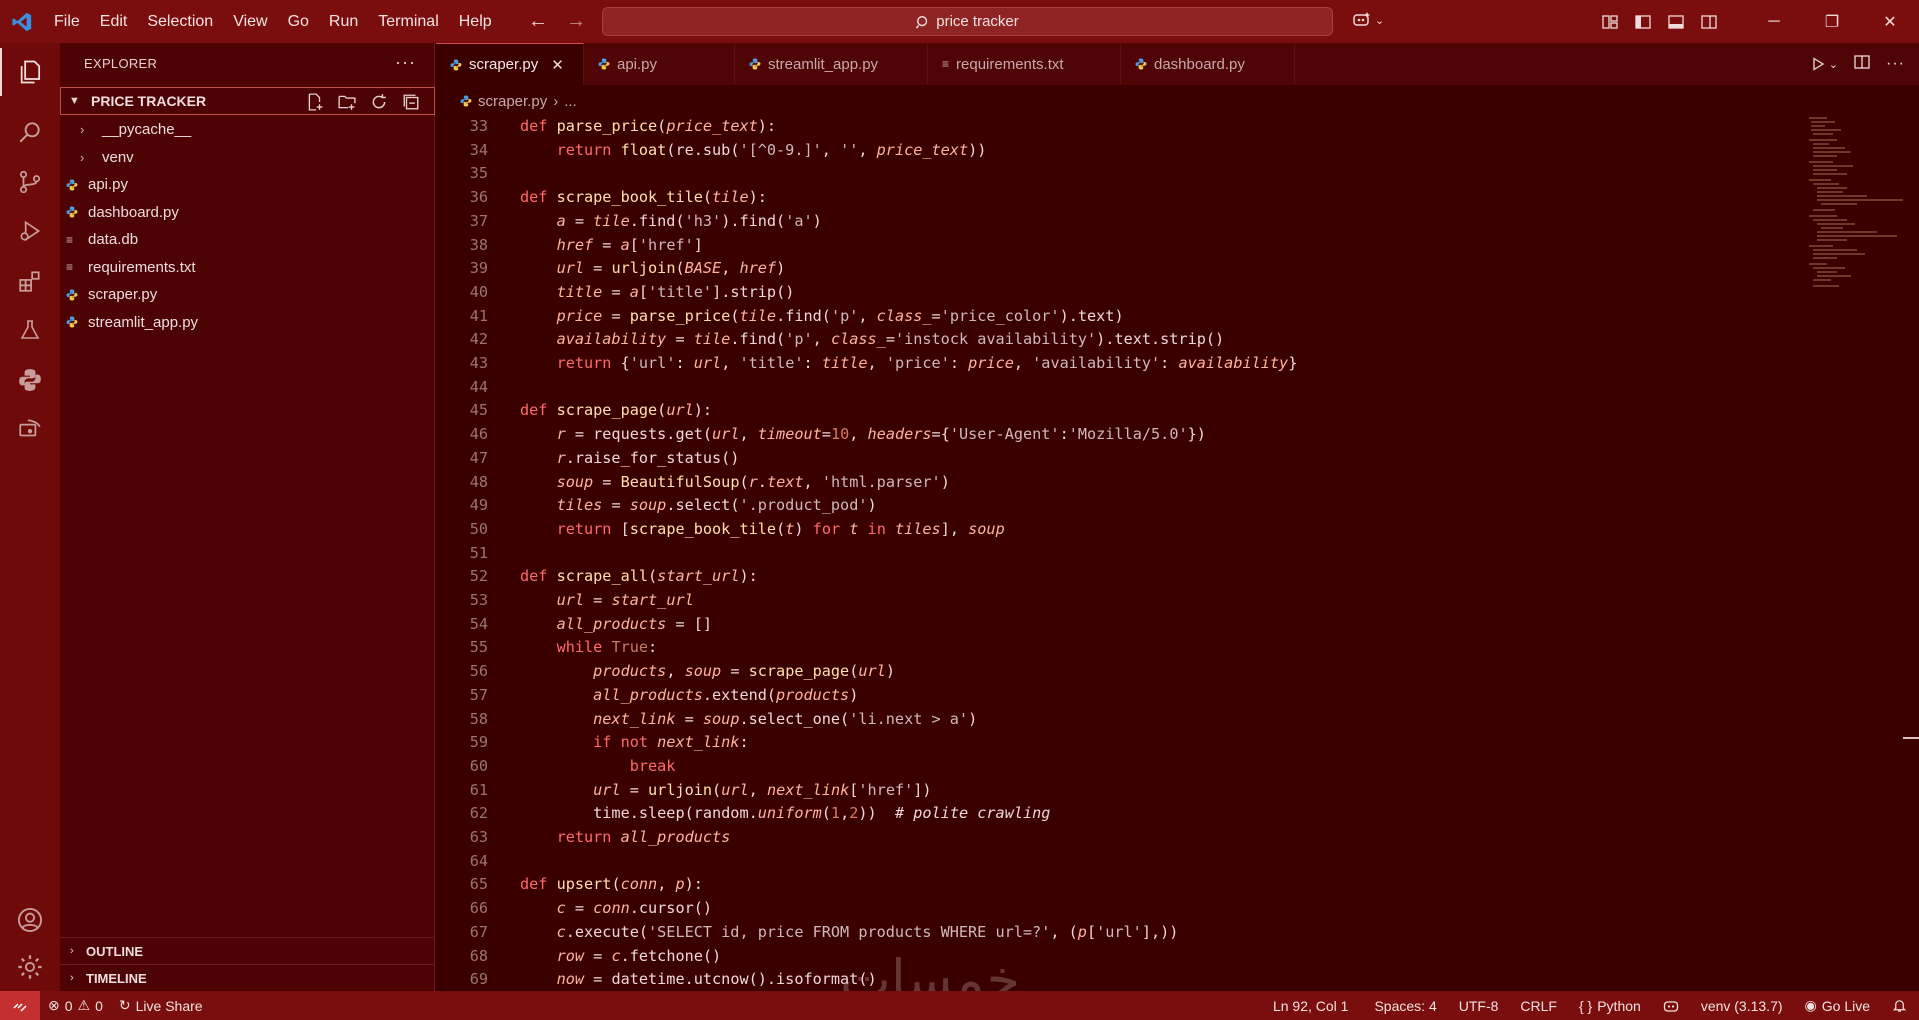 Image resolution: width=1919 pixels, height=1020 pixels. What do you see at coordinates (30, 231) in the screenshot?
I see `run-debug-icon` at bounding box center [30, 231].